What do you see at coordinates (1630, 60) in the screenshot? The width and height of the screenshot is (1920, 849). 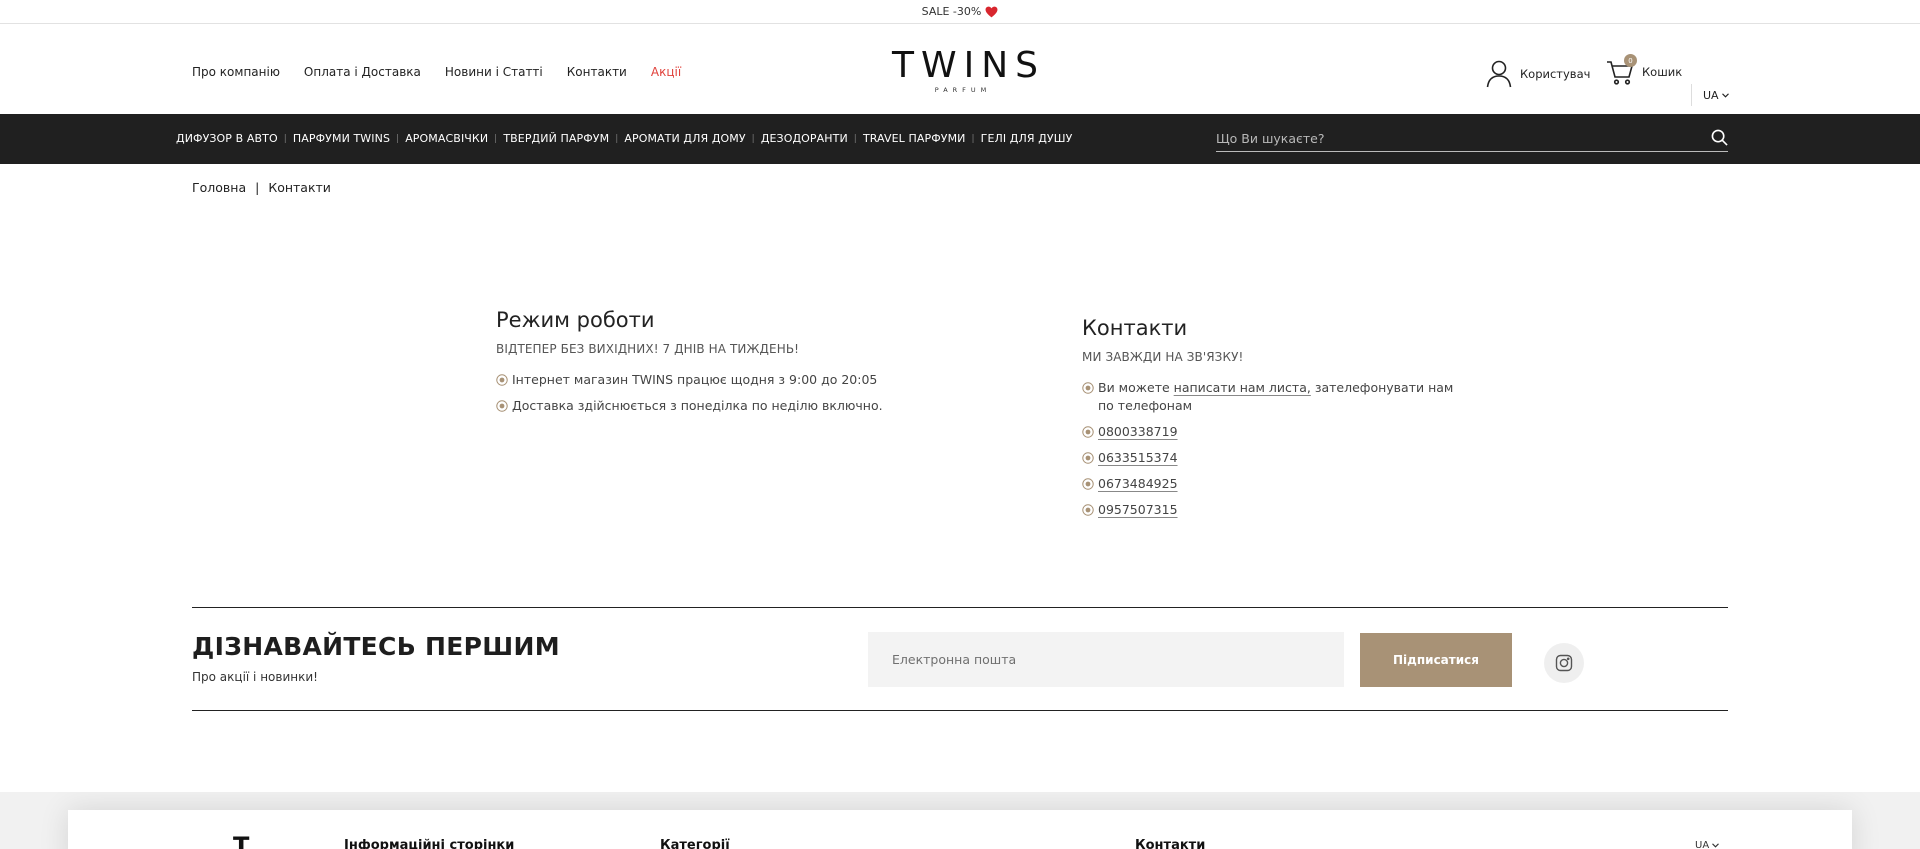 I see `cart-count-badge: 0` at bounding box center [1630, 60].